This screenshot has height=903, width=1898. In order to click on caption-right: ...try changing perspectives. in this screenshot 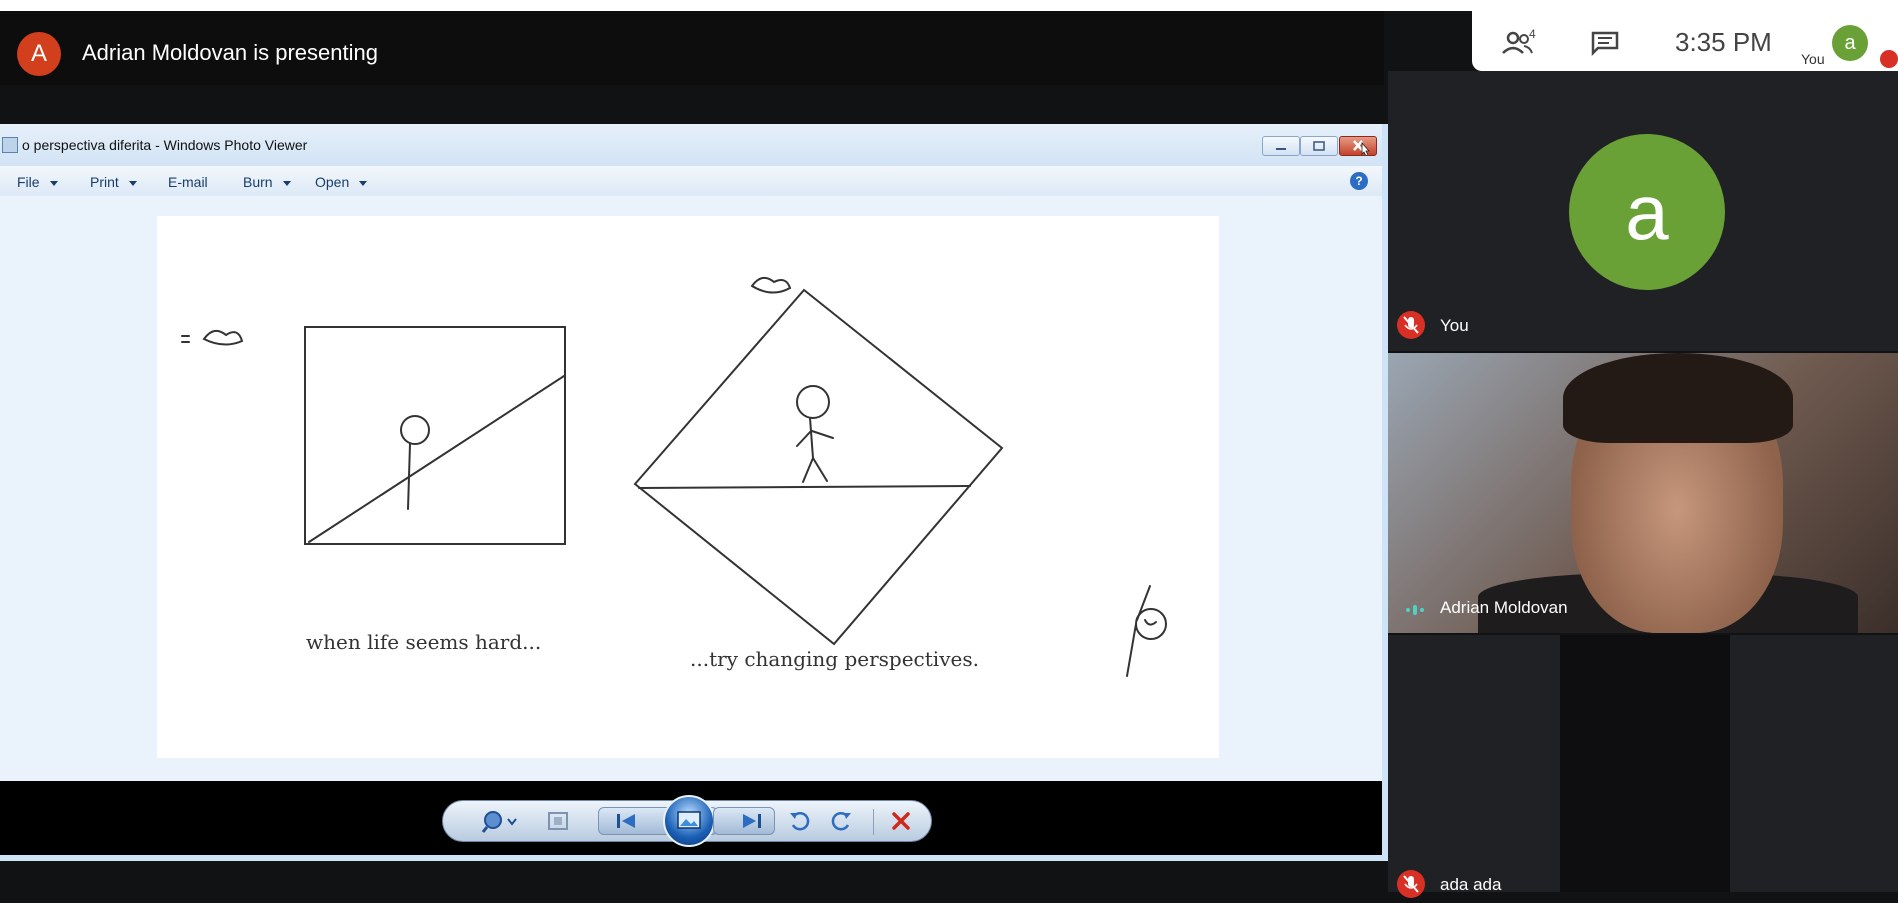, I will do `click(834, 659)`.